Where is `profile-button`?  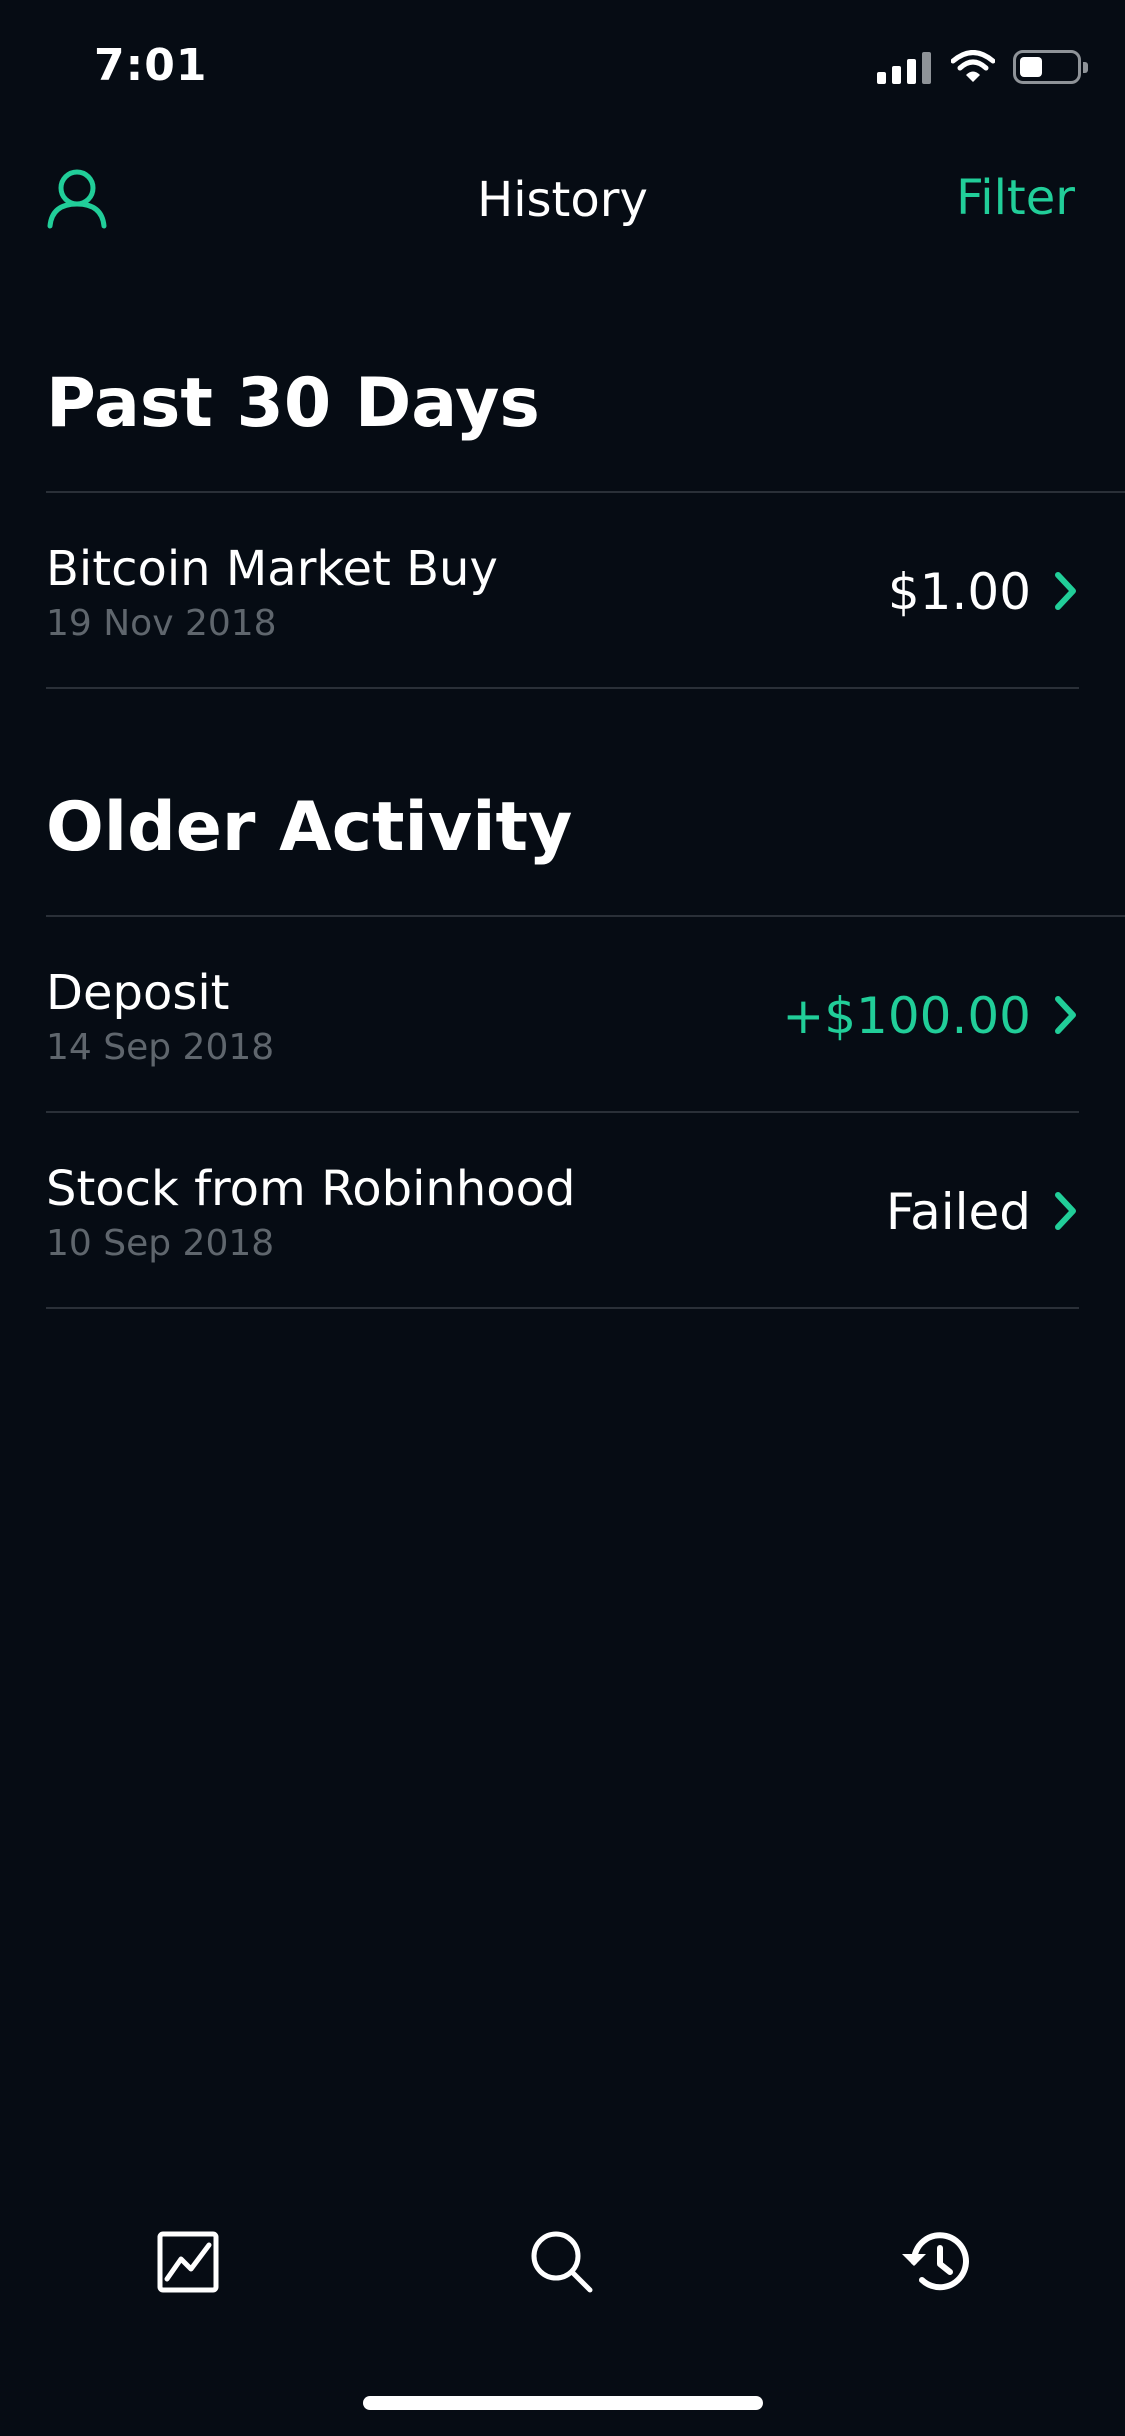 profile-button is located at coordinates (79, 199).